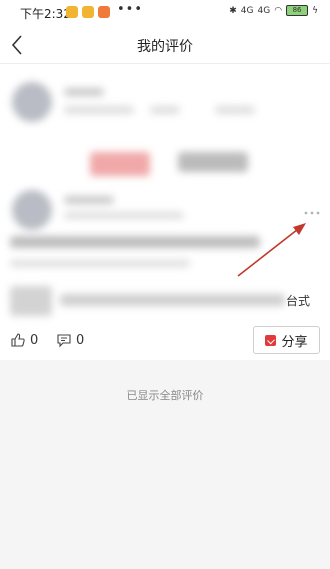  Describe the element at coordinates (130, 9) in the screenshot. I see `more-notifications-icon: •••` at that location.